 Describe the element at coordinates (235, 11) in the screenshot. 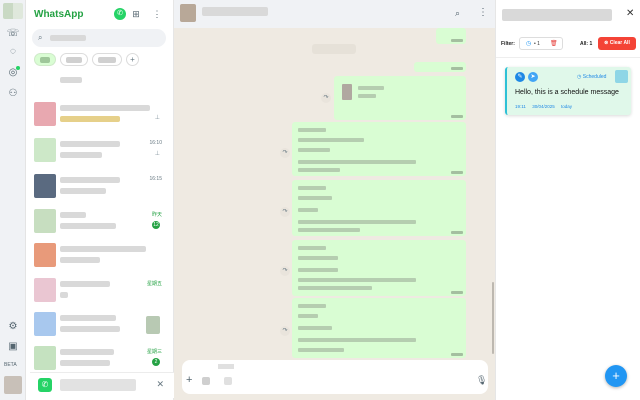

I see `contact-name` at that location.